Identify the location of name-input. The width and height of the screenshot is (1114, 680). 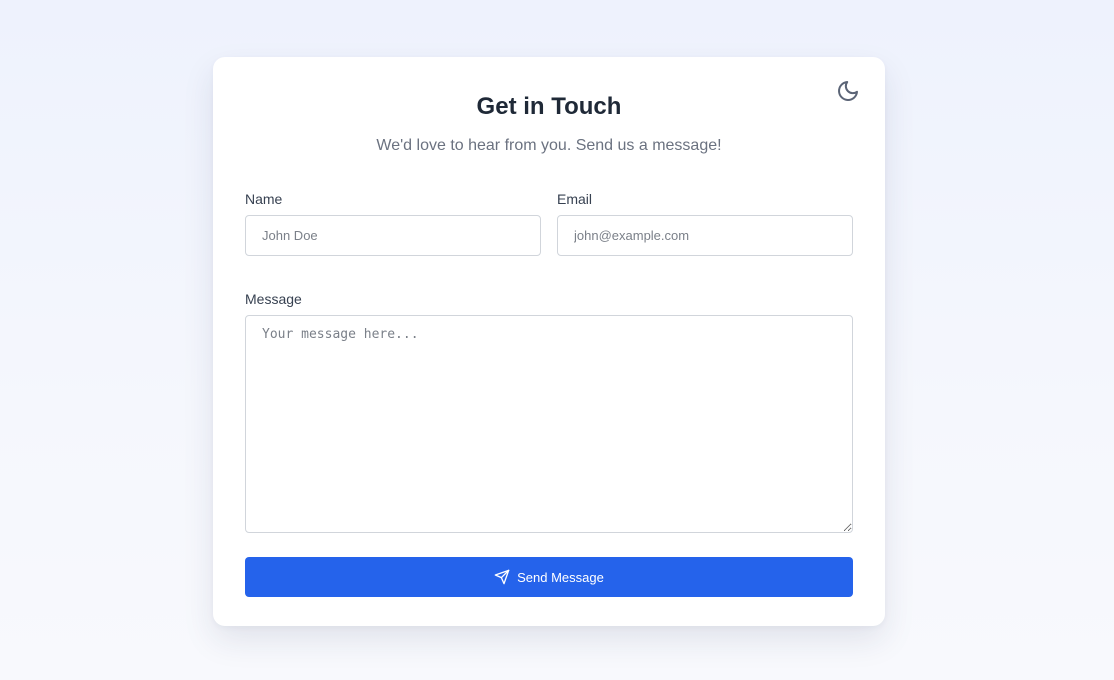
(393, 235).